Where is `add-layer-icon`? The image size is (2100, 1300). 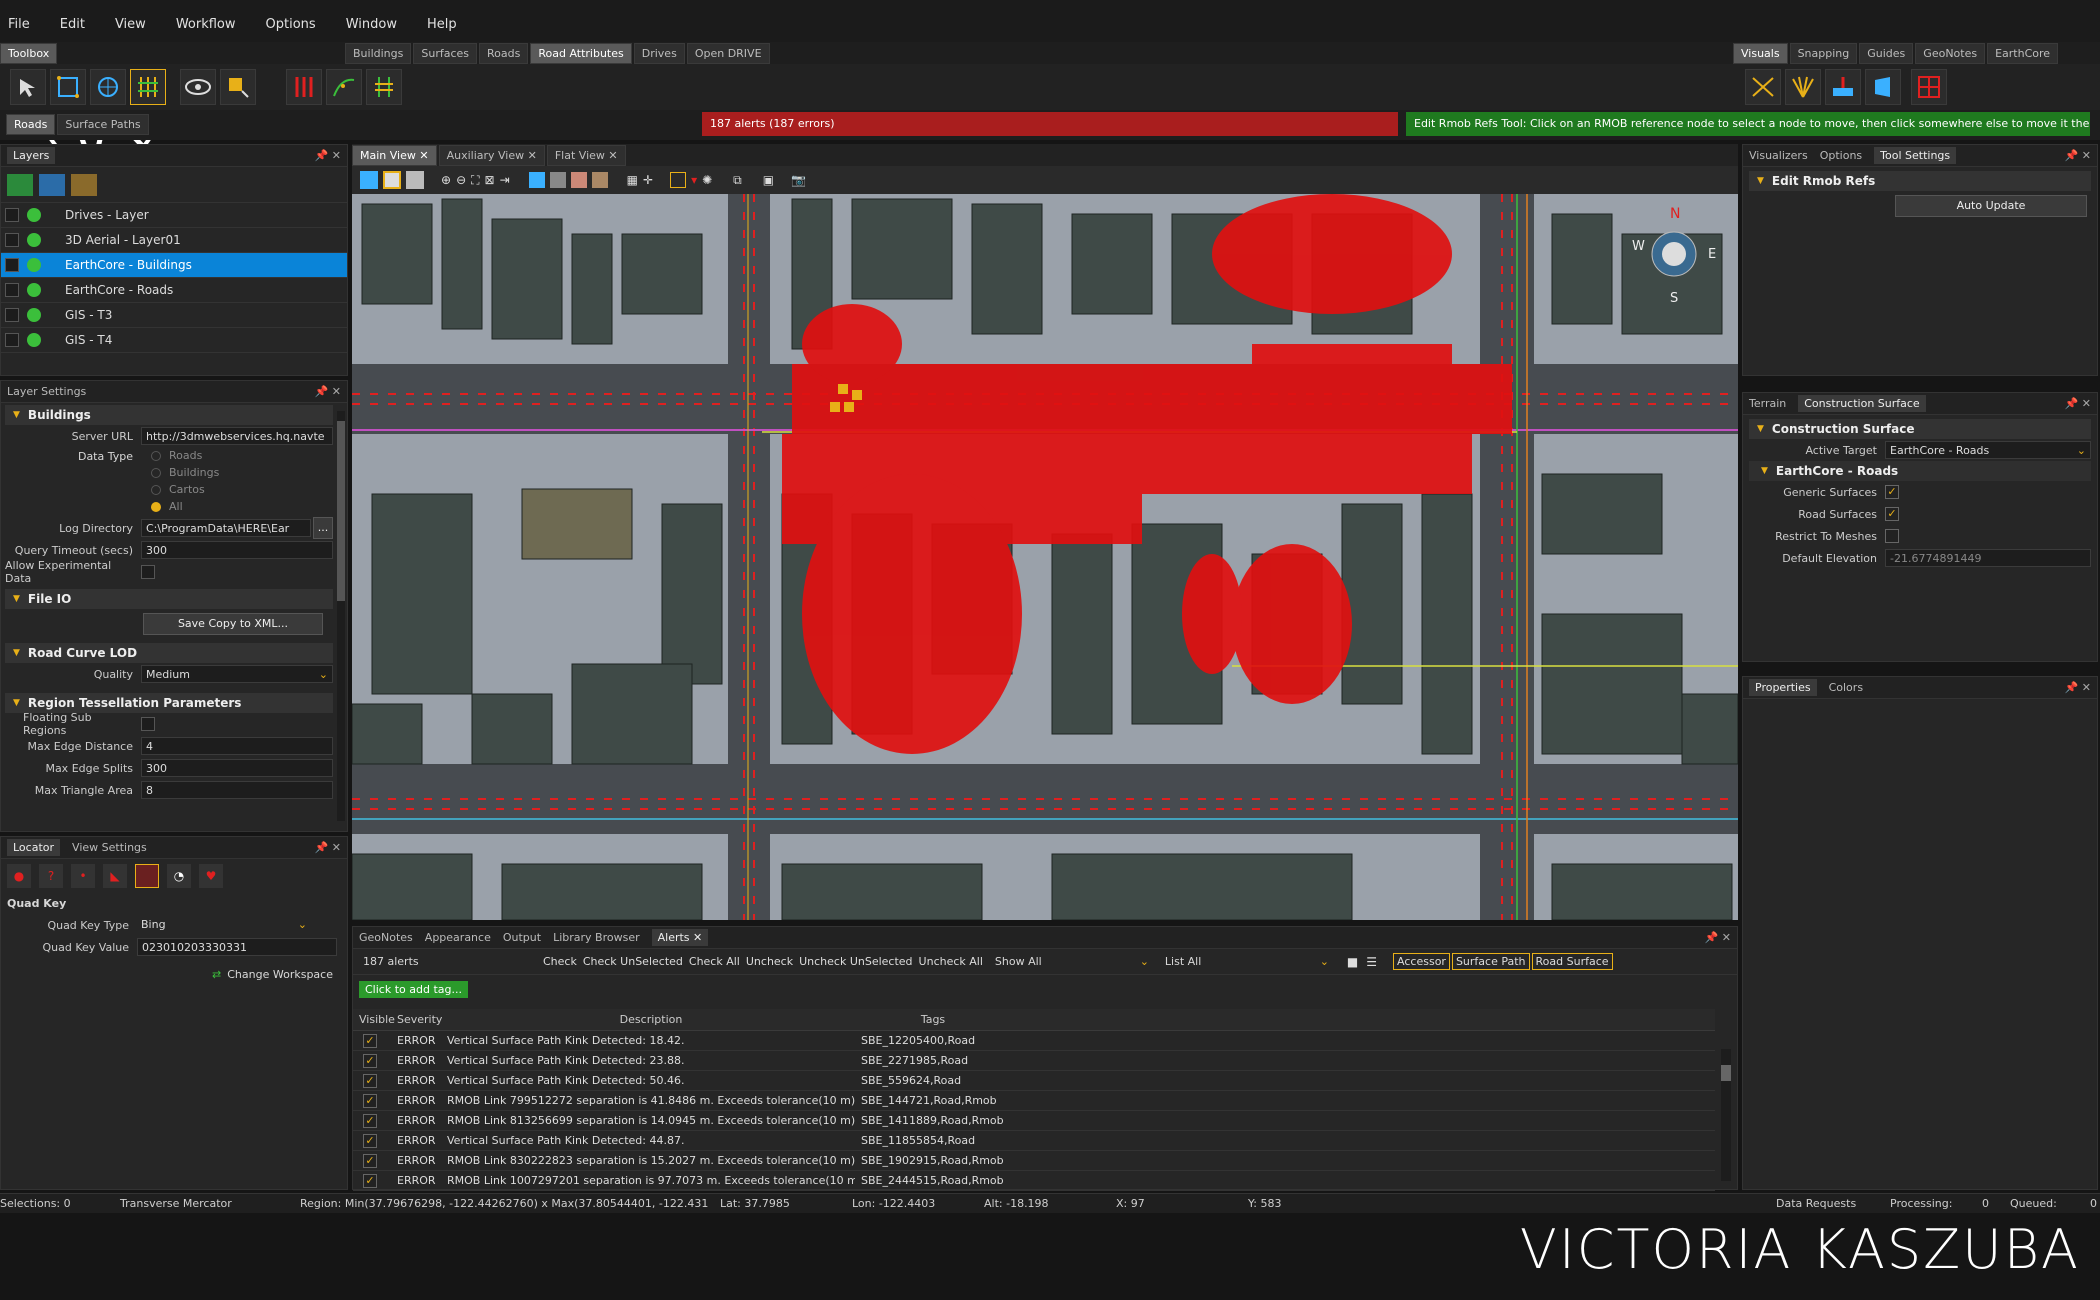 add-layer-icon is located at coordinates (20, 184).